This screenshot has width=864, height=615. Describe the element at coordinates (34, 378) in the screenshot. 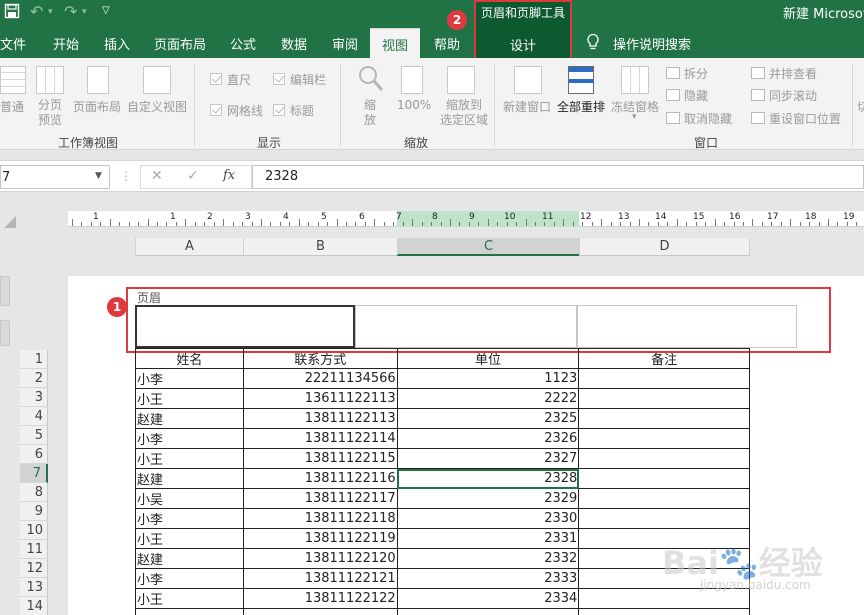

I see `row-header: 2` at that location.